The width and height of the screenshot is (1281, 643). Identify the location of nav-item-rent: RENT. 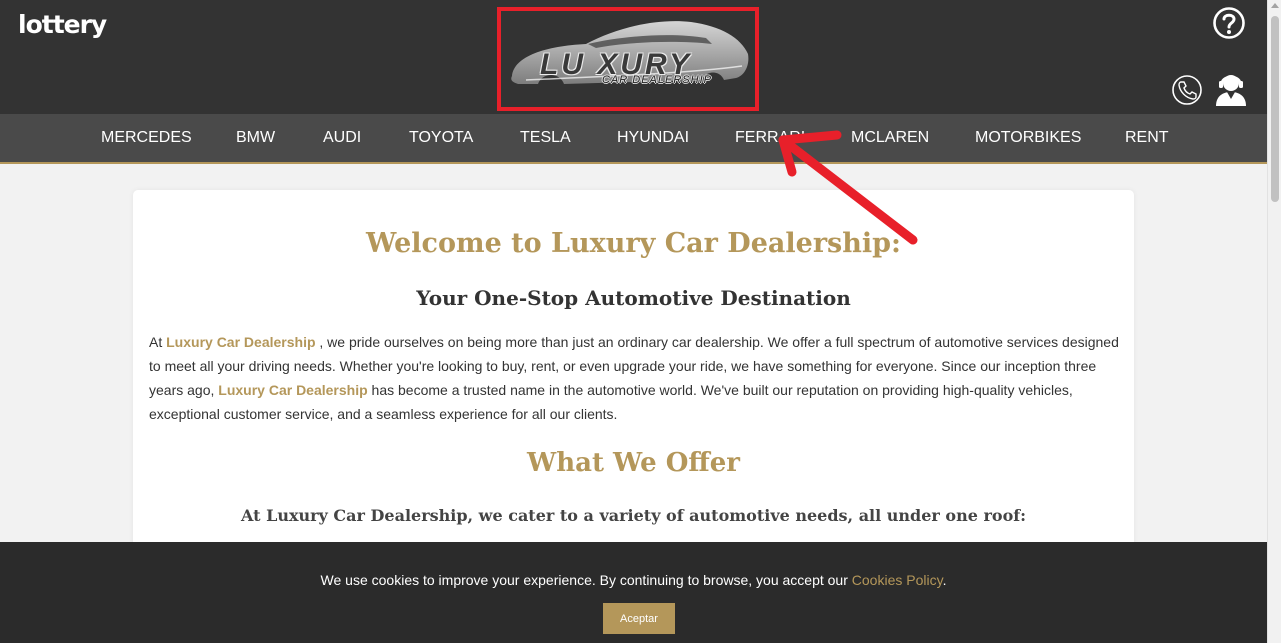
(1147, 138).